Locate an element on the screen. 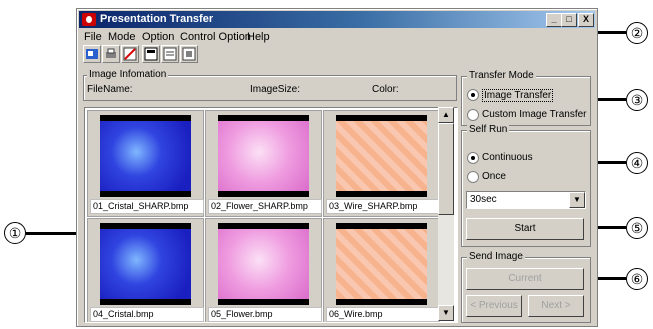  continuous-radio is located at coordinates (473, 158).